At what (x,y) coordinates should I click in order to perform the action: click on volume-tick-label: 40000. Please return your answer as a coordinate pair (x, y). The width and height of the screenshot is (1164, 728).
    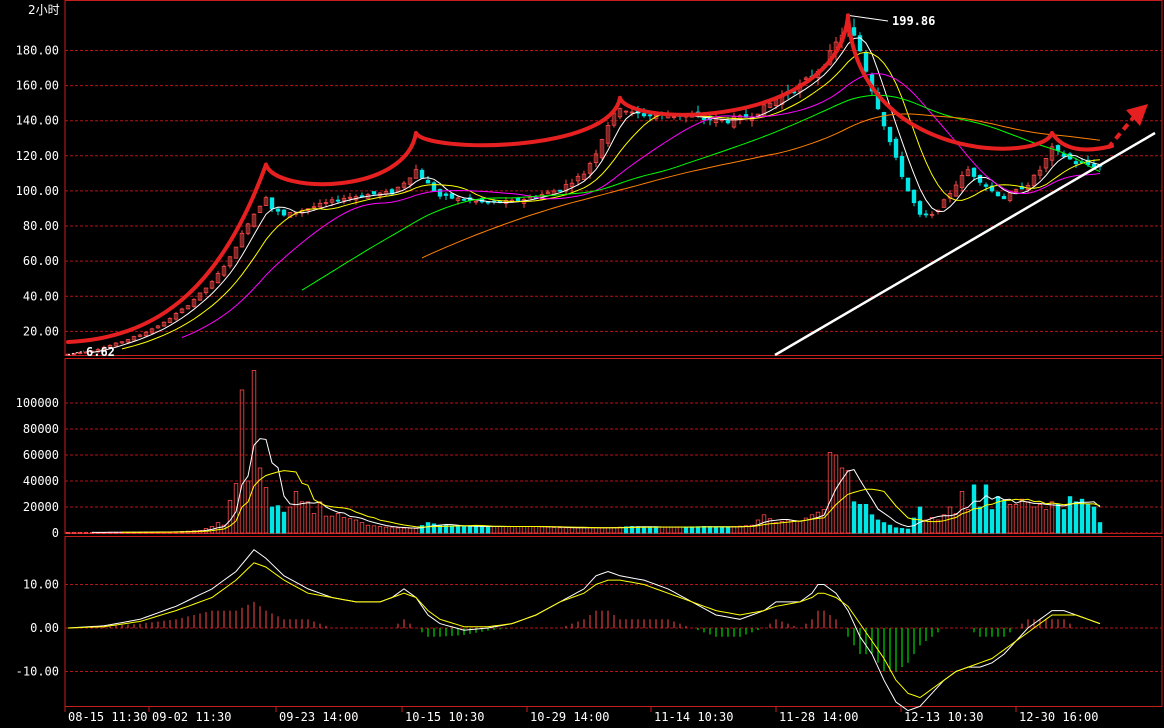
    Looking at the image, I should click on (41, 481).